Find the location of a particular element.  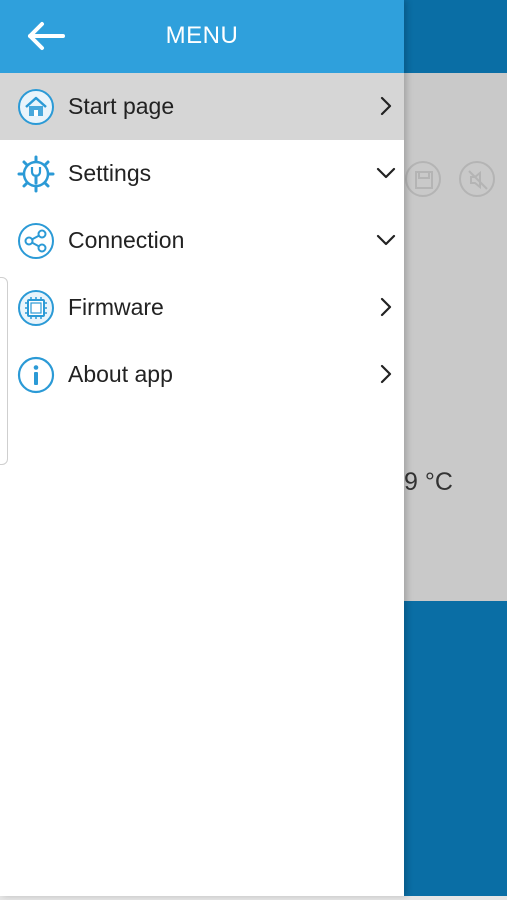

background-bottom-edge is located at coordinates (253, 898).